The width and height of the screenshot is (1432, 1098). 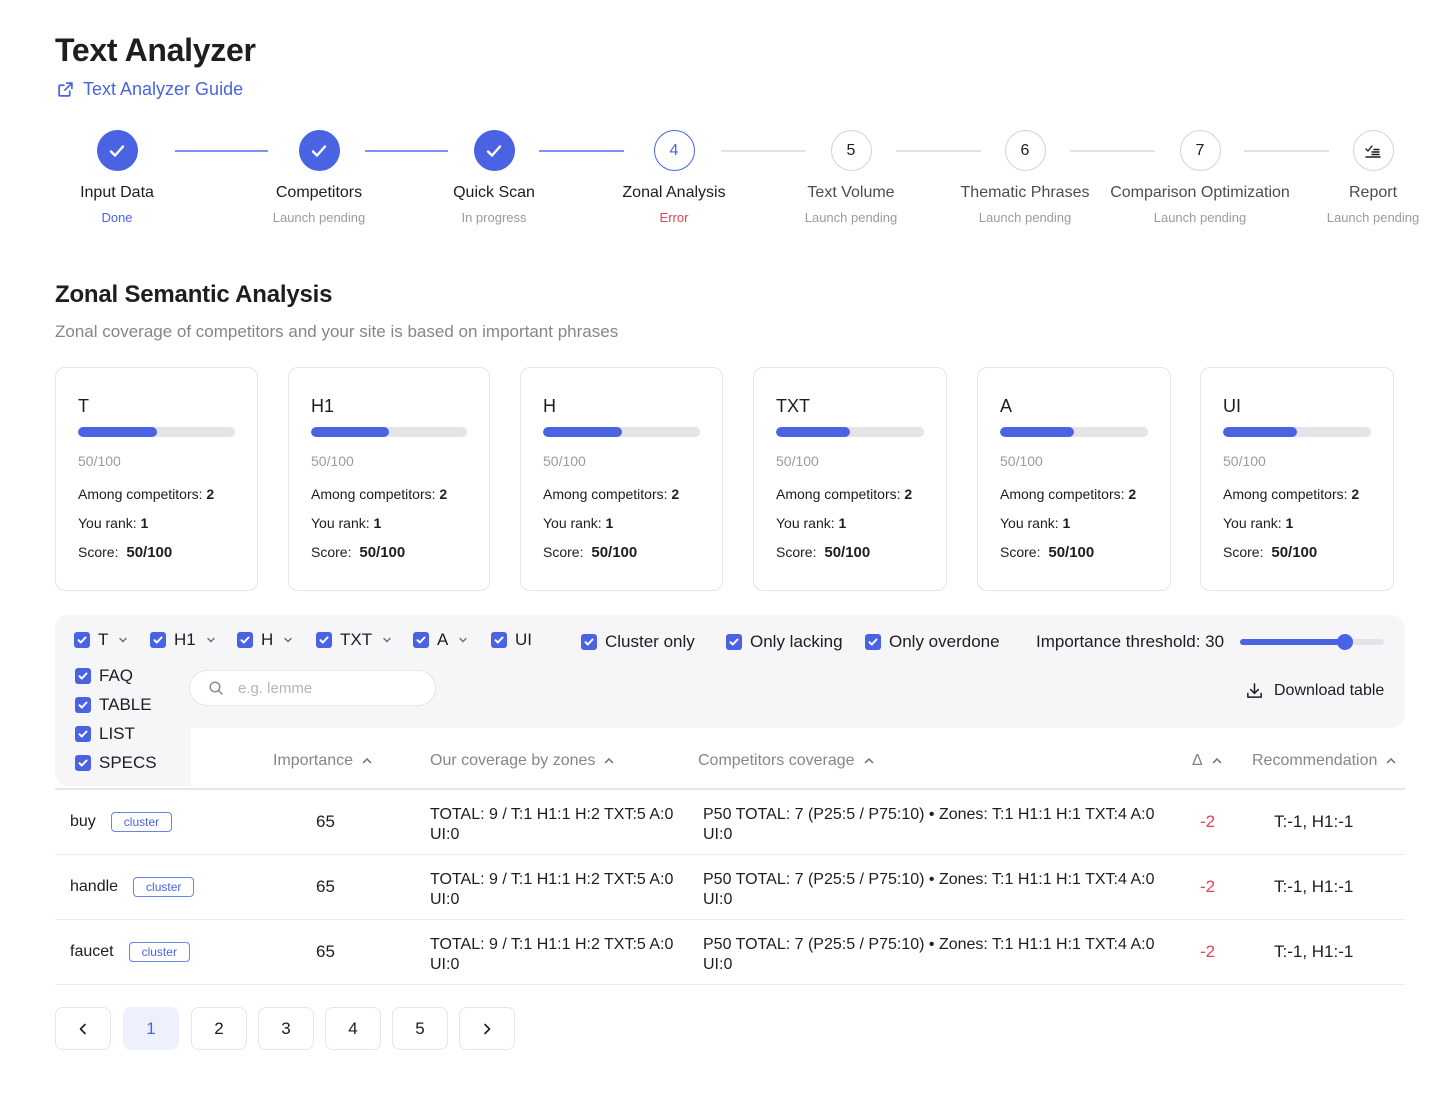 I want to click on search-input, so click(x=328, y=688).